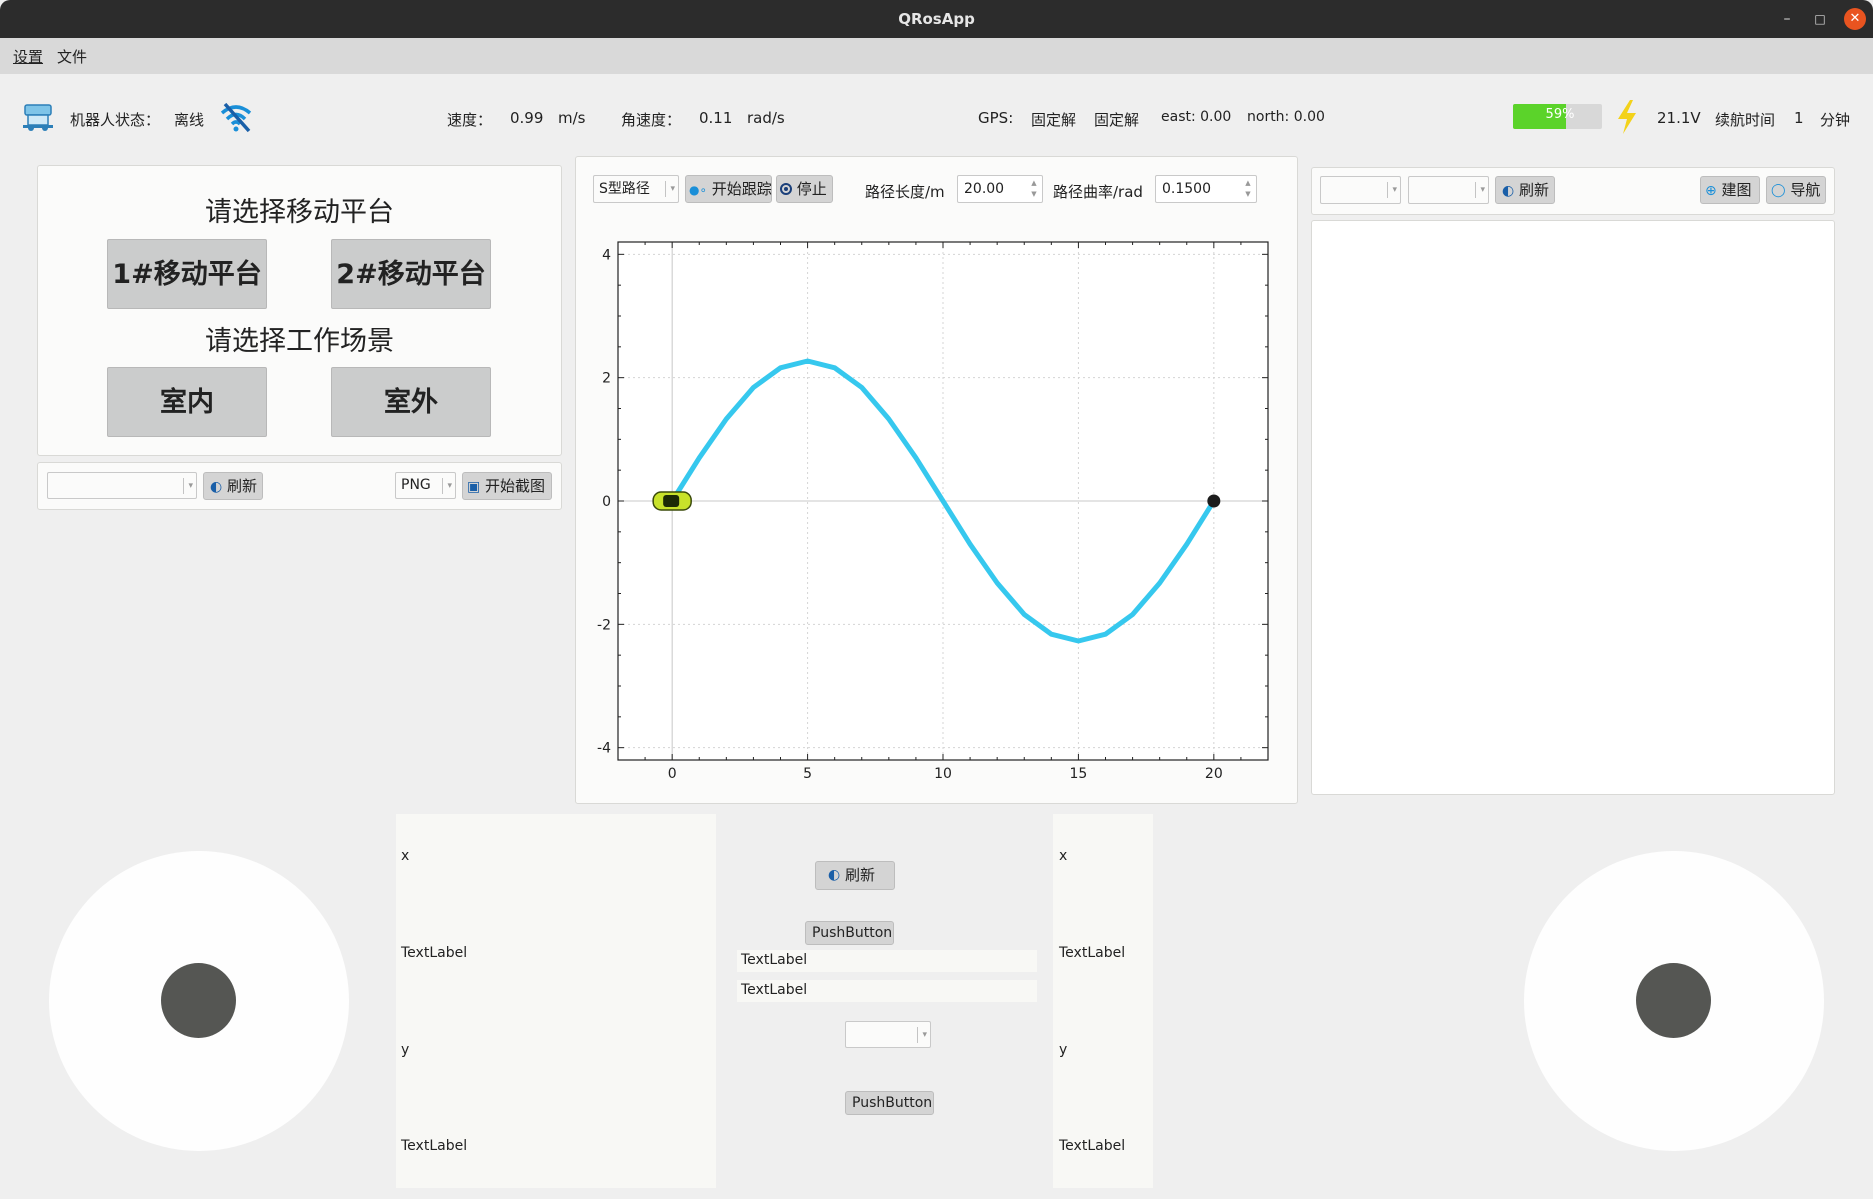  What do you see at coordinates (122, 485) in the screenshot?
I see `camera-select: ▾` at bounding box center [122, 485].